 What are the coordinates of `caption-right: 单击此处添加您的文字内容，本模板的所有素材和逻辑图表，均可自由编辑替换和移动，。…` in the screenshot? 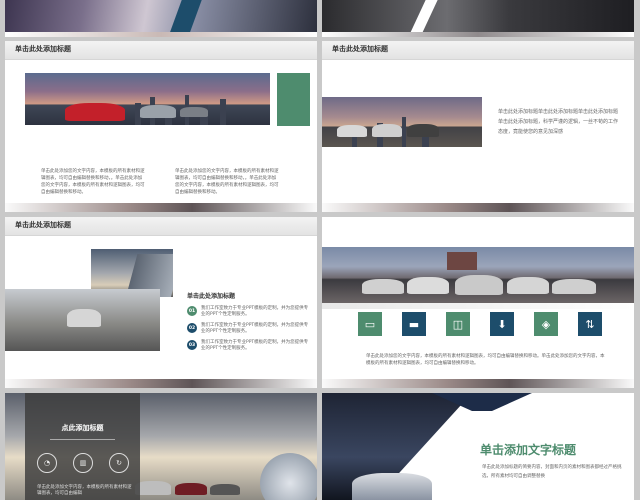 It's located at (227, 182).